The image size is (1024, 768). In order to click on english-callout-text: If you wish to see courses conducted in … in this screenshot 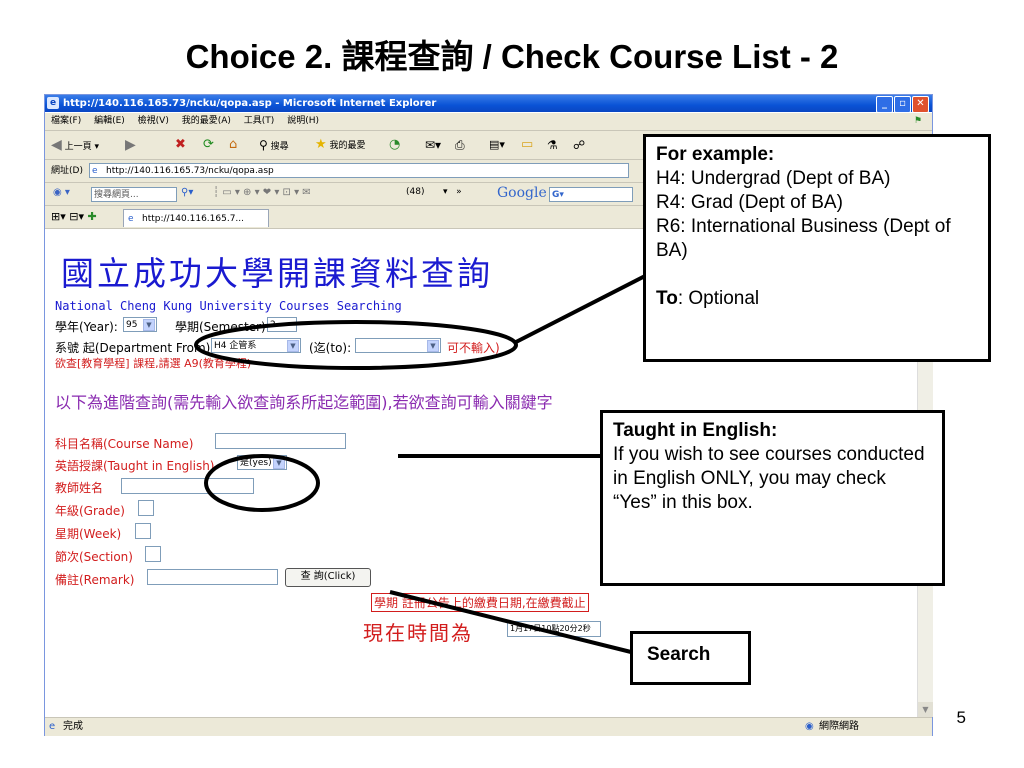, I will do `click(769, 478)`.